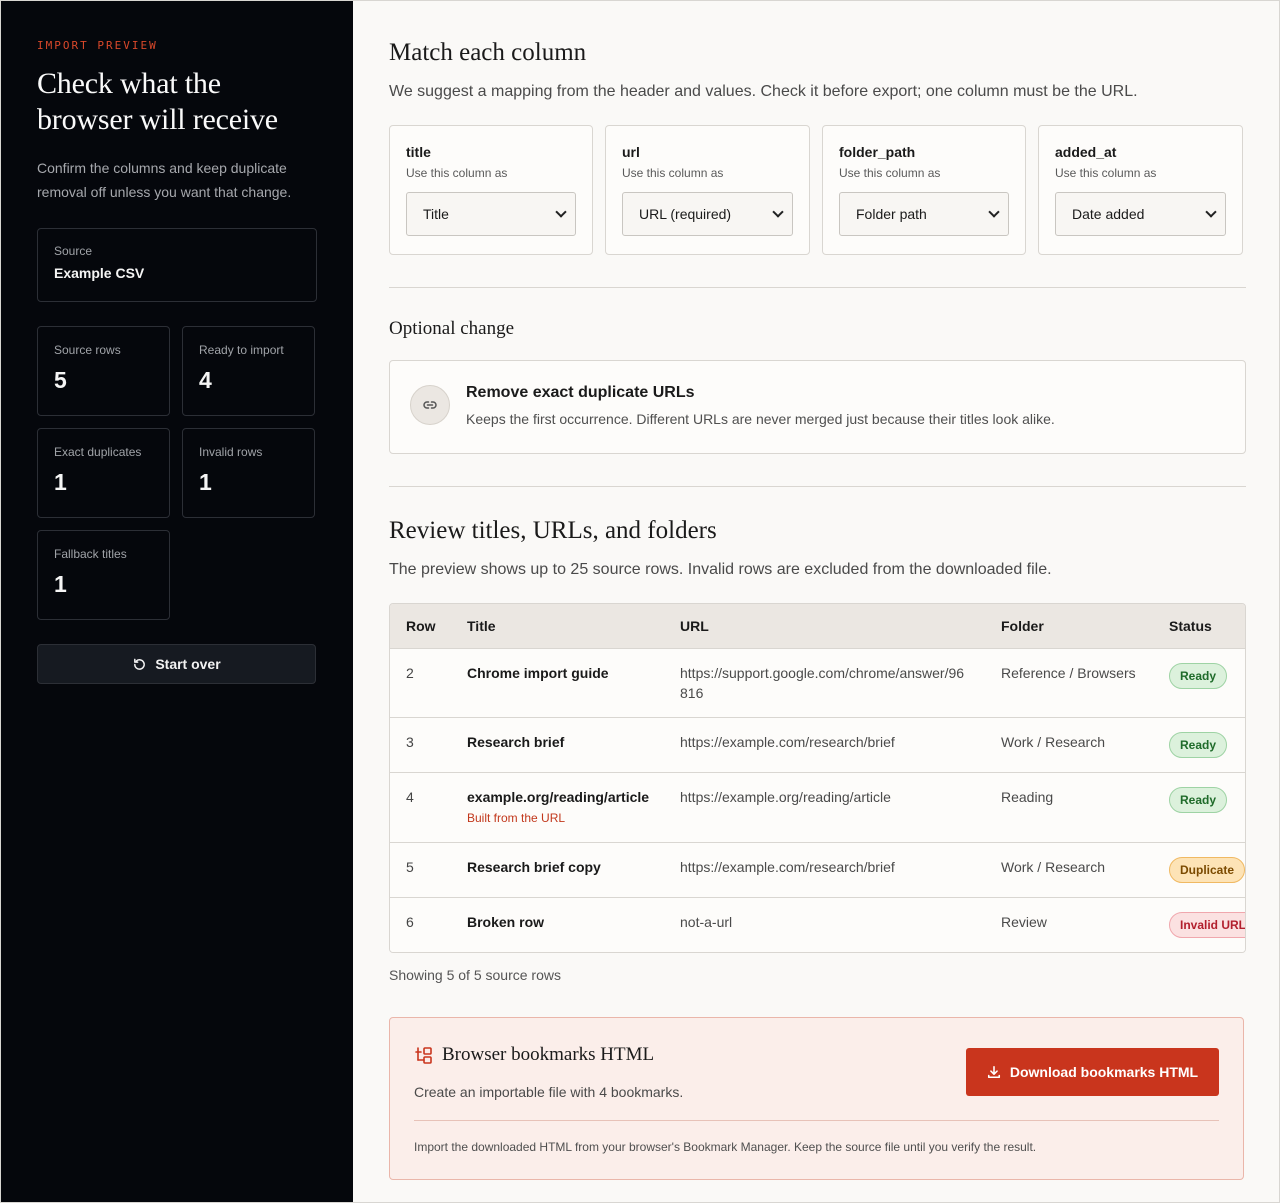 This screenshot has width=1280, height=1203. I want to click on row-status: Invalid URL, so click(1199, 925).